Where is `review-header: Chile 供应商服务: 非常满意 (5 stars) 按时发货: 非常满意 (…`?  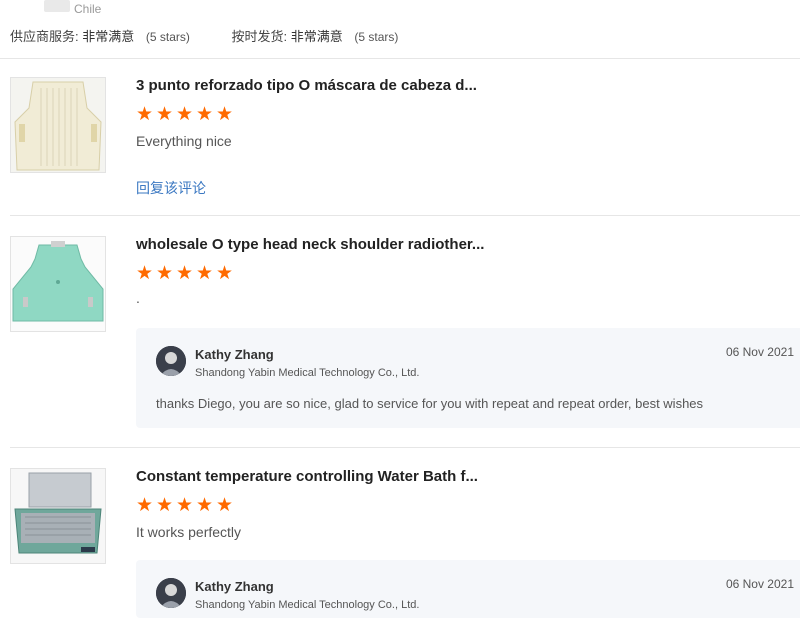 review-header: Chile 供应商服务: 非常满意 (5 stars) 按时发货: 非常满意 (… is located at coordinates (400, 29).